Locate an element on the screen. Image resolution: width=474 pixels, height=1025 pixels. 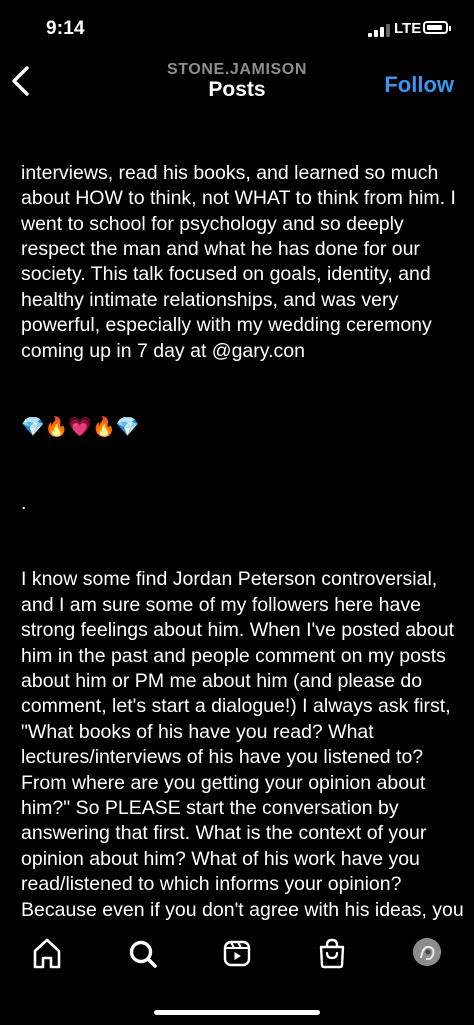
nav-search is located at coordinates (143, 953).